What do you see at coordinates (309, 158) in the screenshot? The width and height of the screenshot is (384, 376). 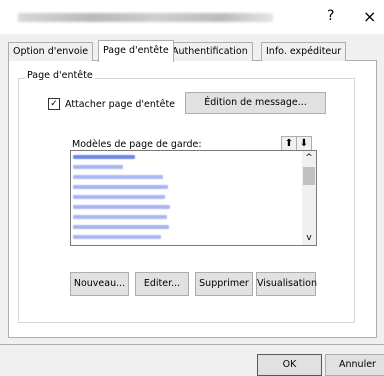 I see `scroll-up-icon: ^` at bounding box center [309, 158].